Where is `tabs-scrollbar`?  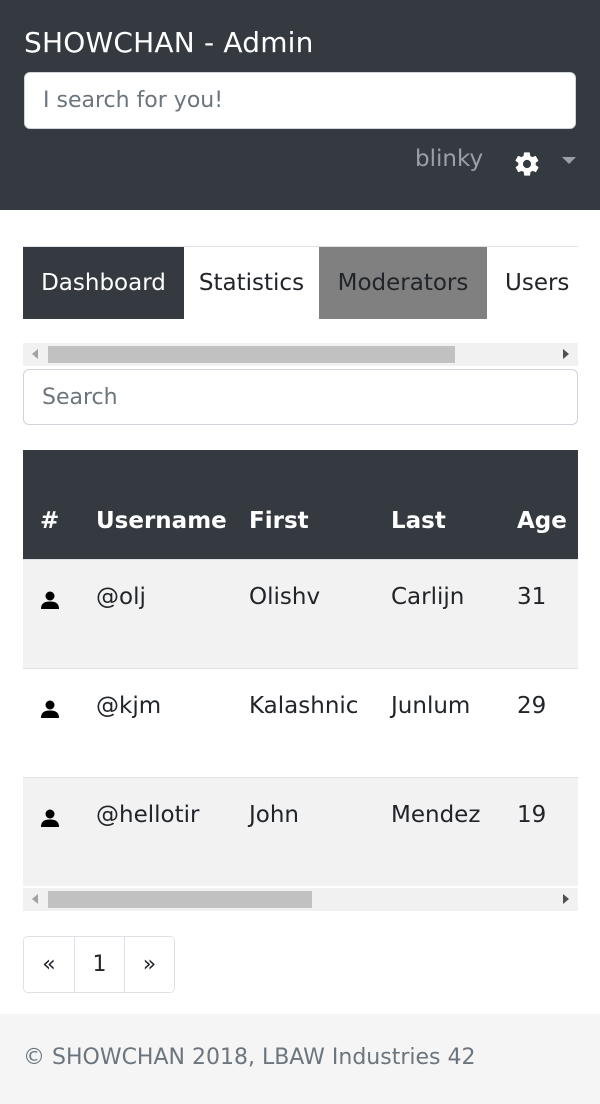 tabs-scrollbar is located at coordinates (300, 354).